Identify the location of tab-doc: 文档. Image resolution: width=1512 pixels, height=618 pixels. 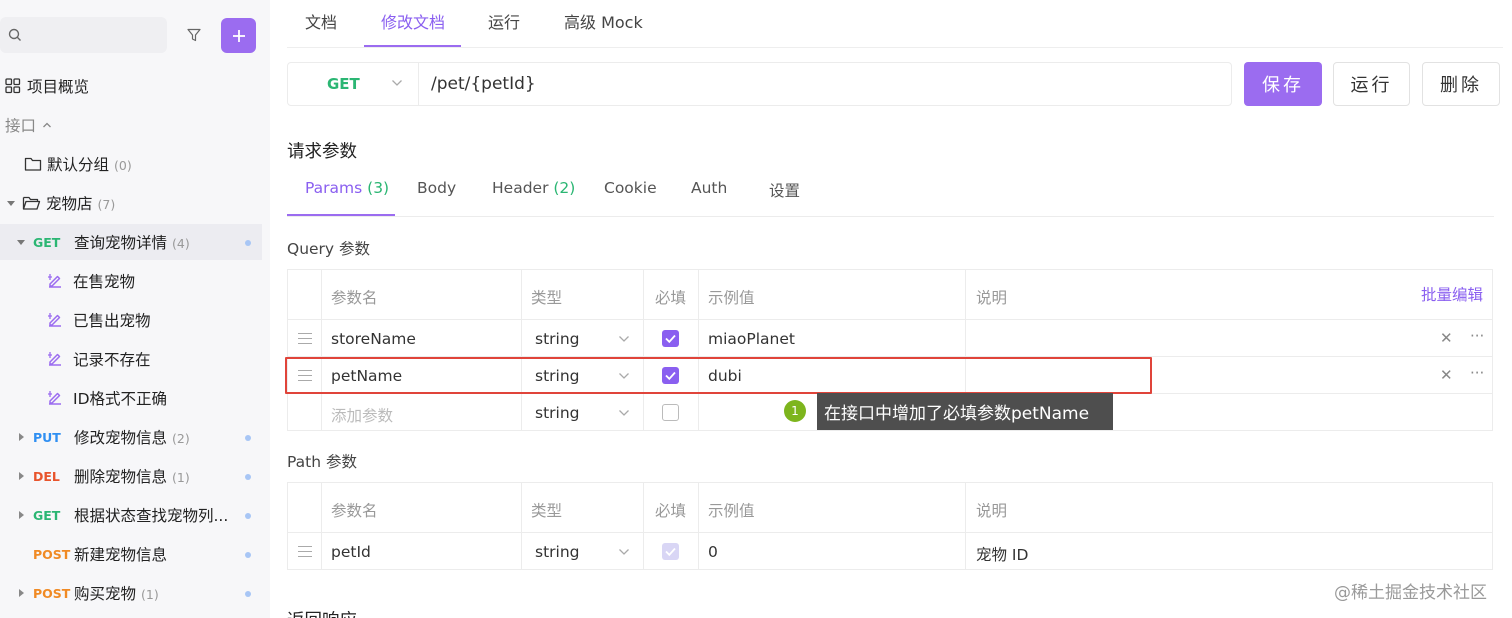
(321, 21).